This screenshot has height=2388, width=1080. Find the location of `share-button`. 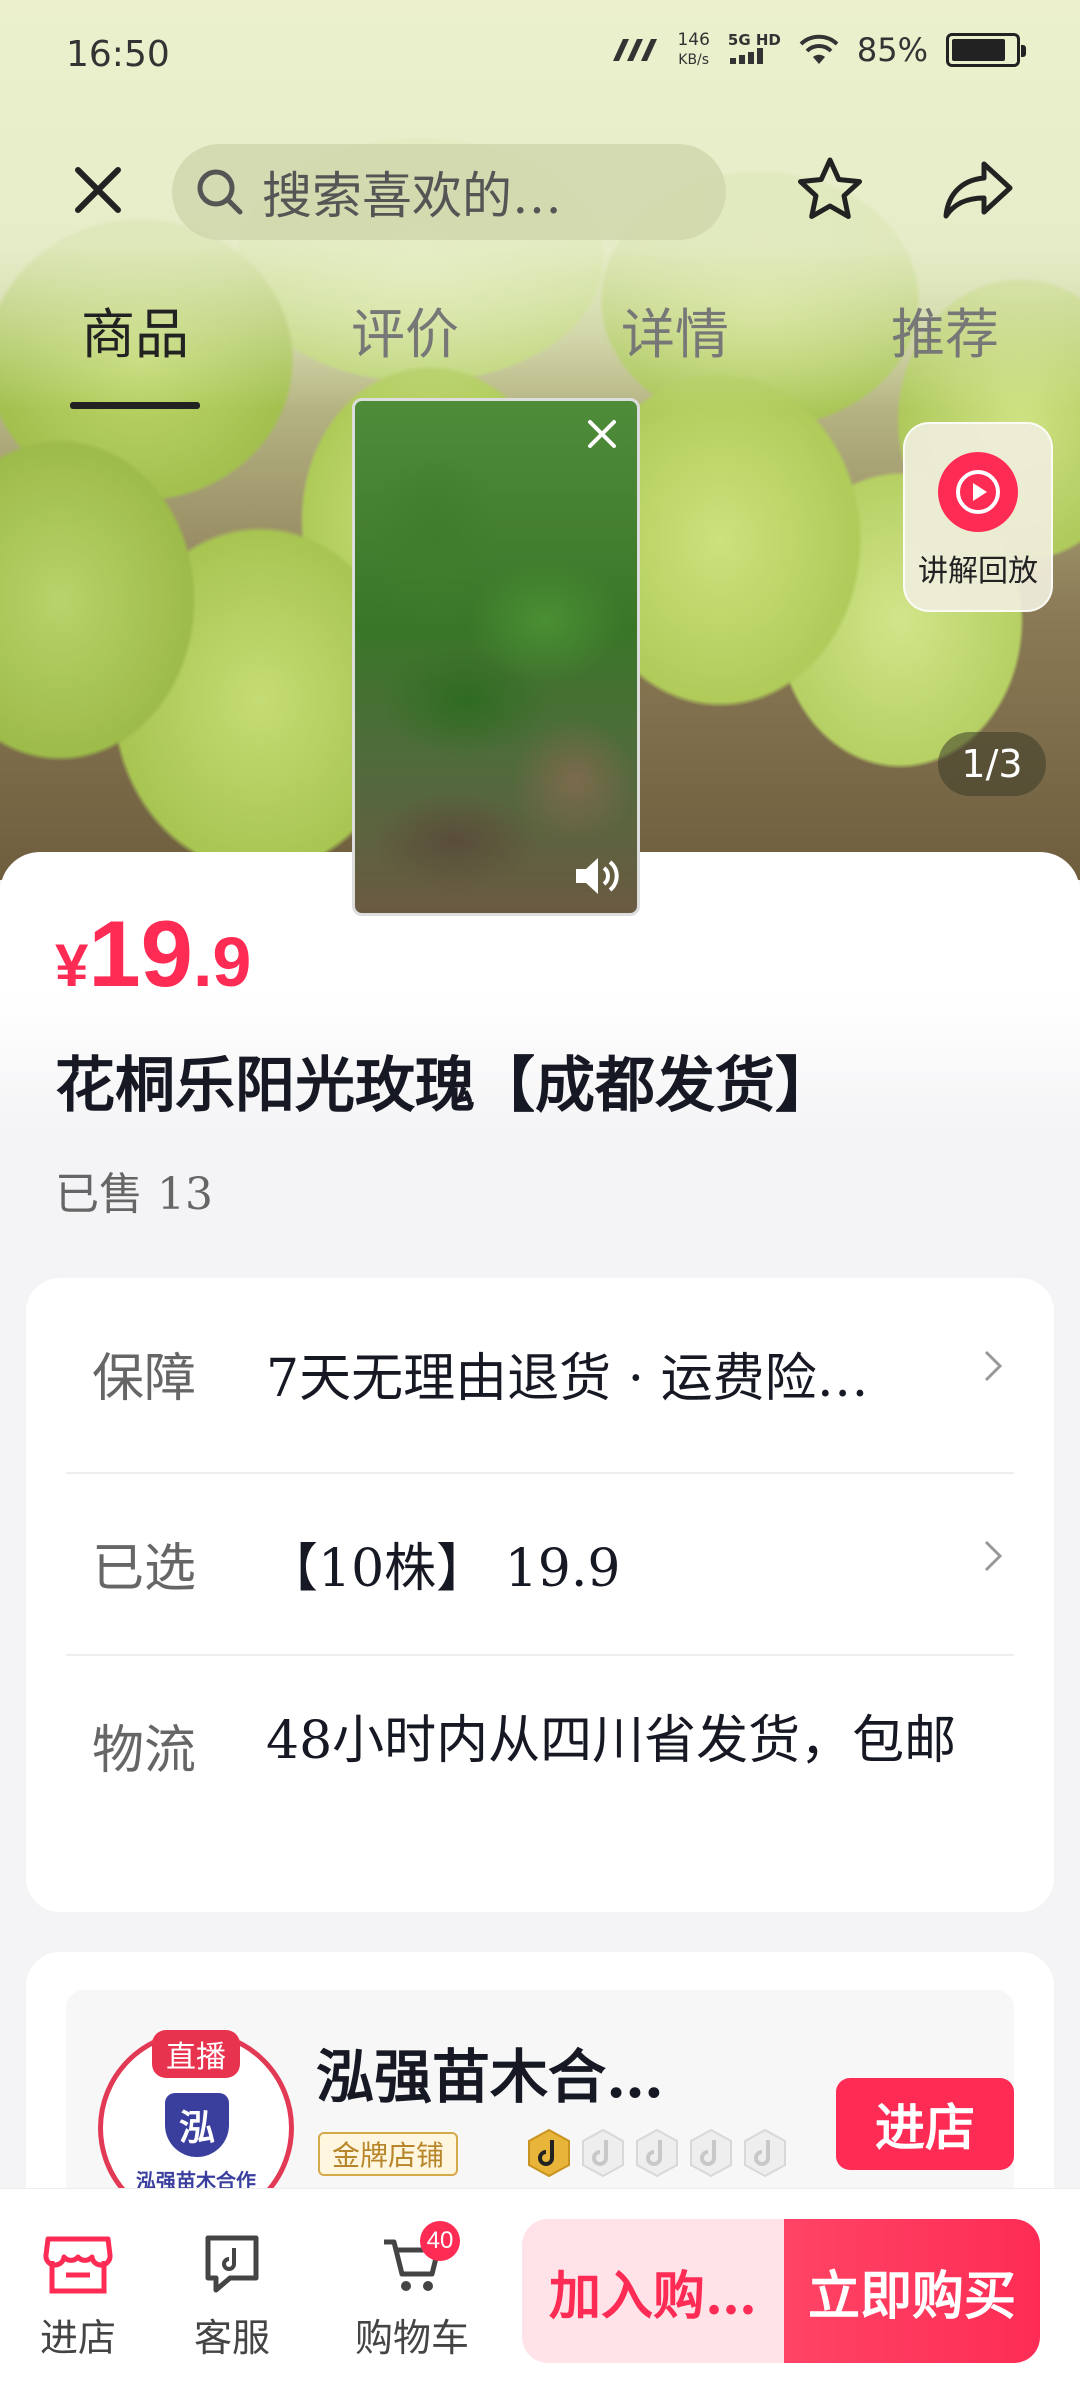

share-button is located at coordinates (978, 190).